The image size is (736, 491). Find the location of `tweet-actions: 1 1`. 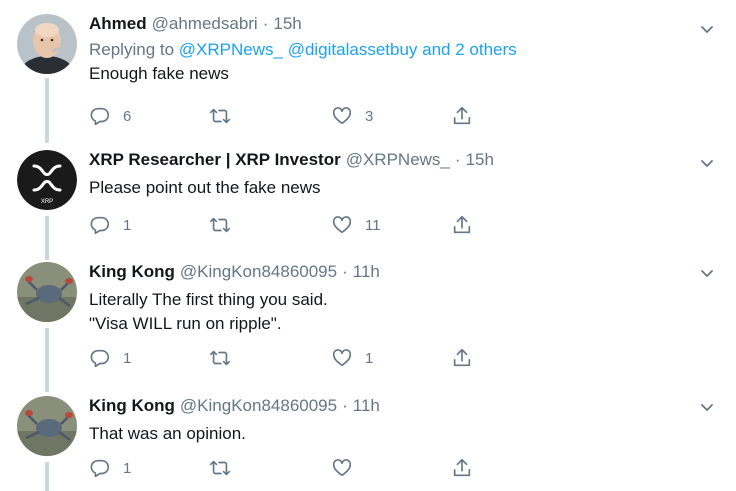

tweet-actions: 1 1 is located at coordinates (289, 358).